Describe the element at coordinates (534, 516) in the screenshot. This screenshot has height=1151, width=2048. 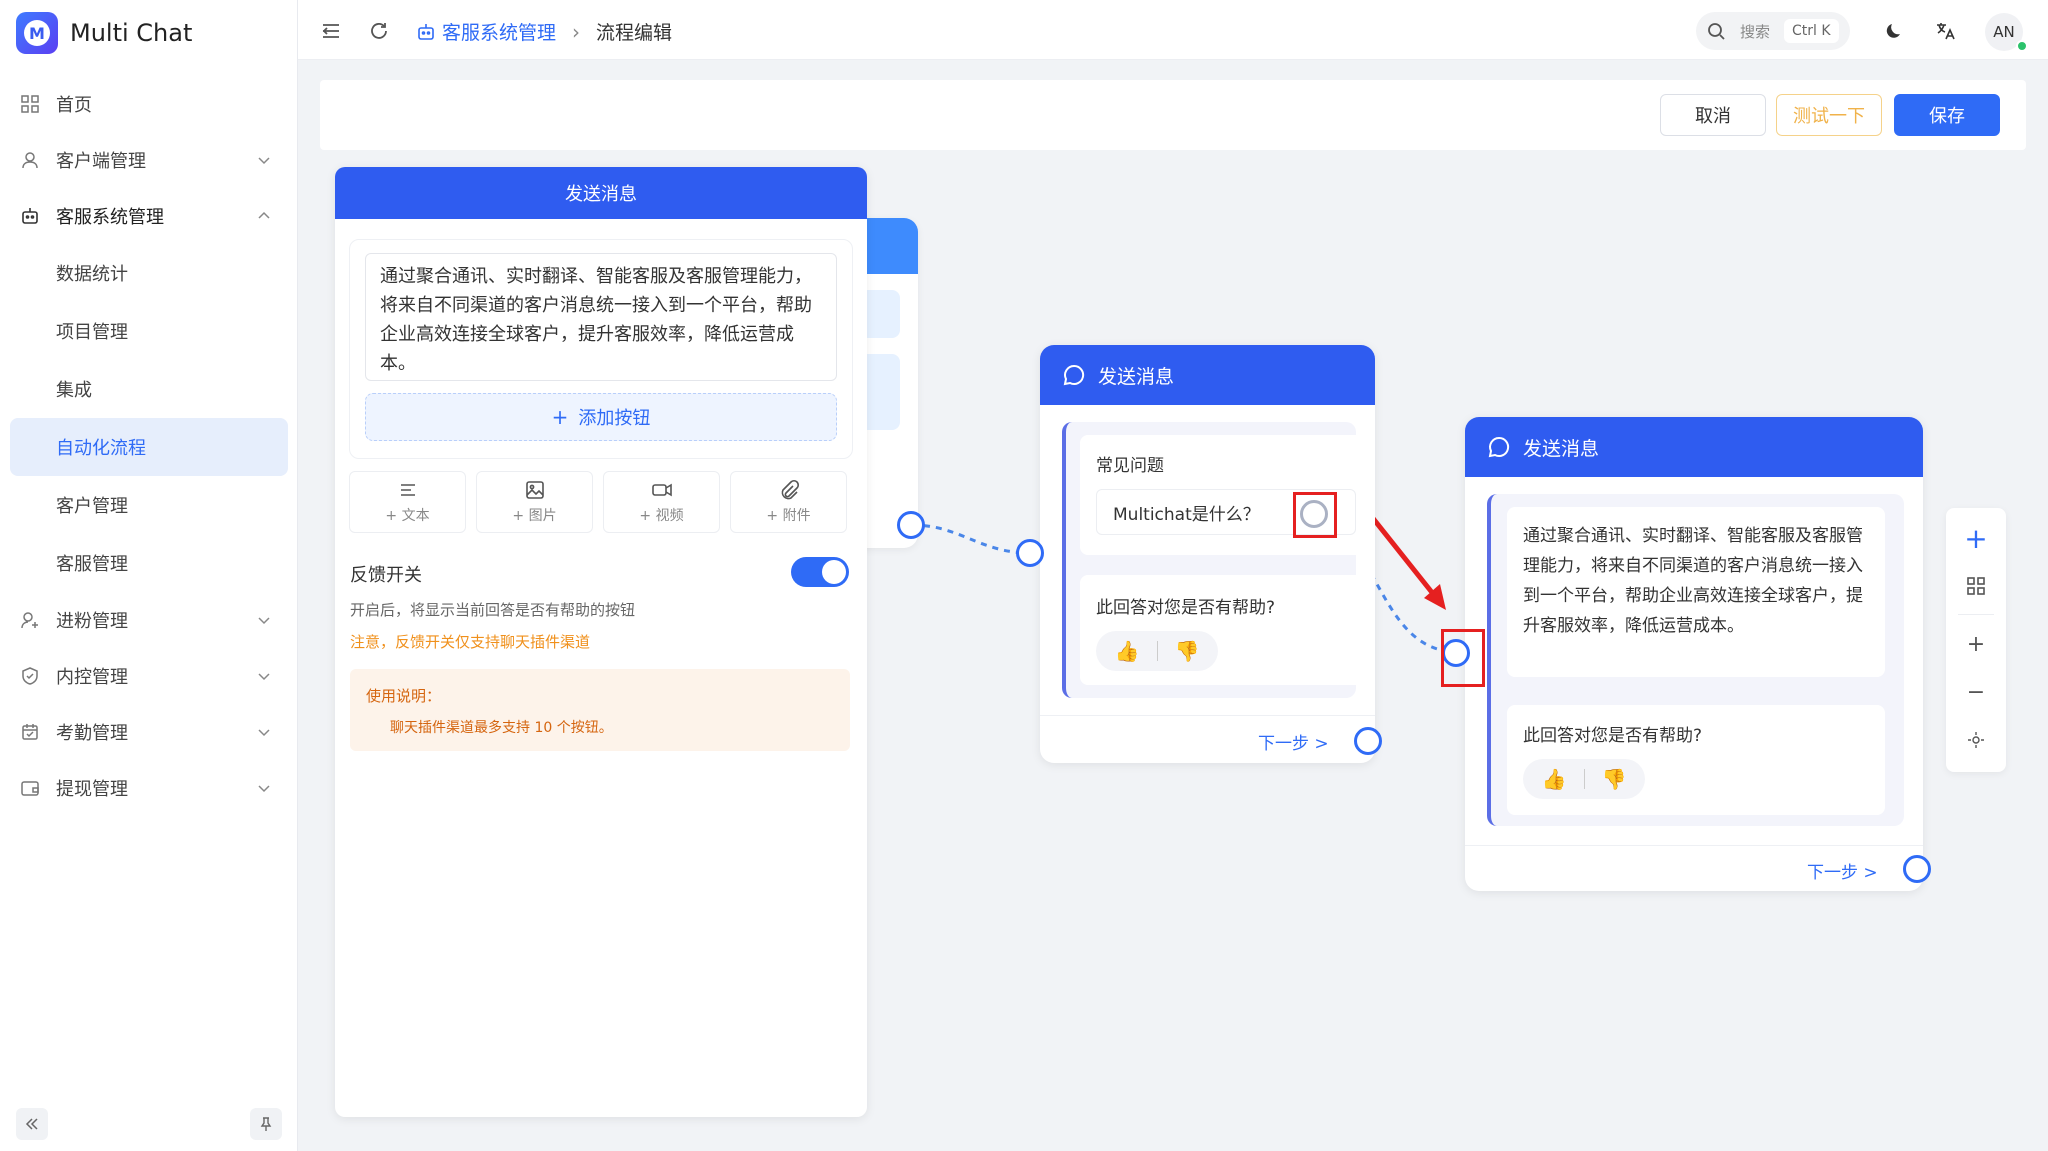
I see `type-button-label: + 图片` at that location.